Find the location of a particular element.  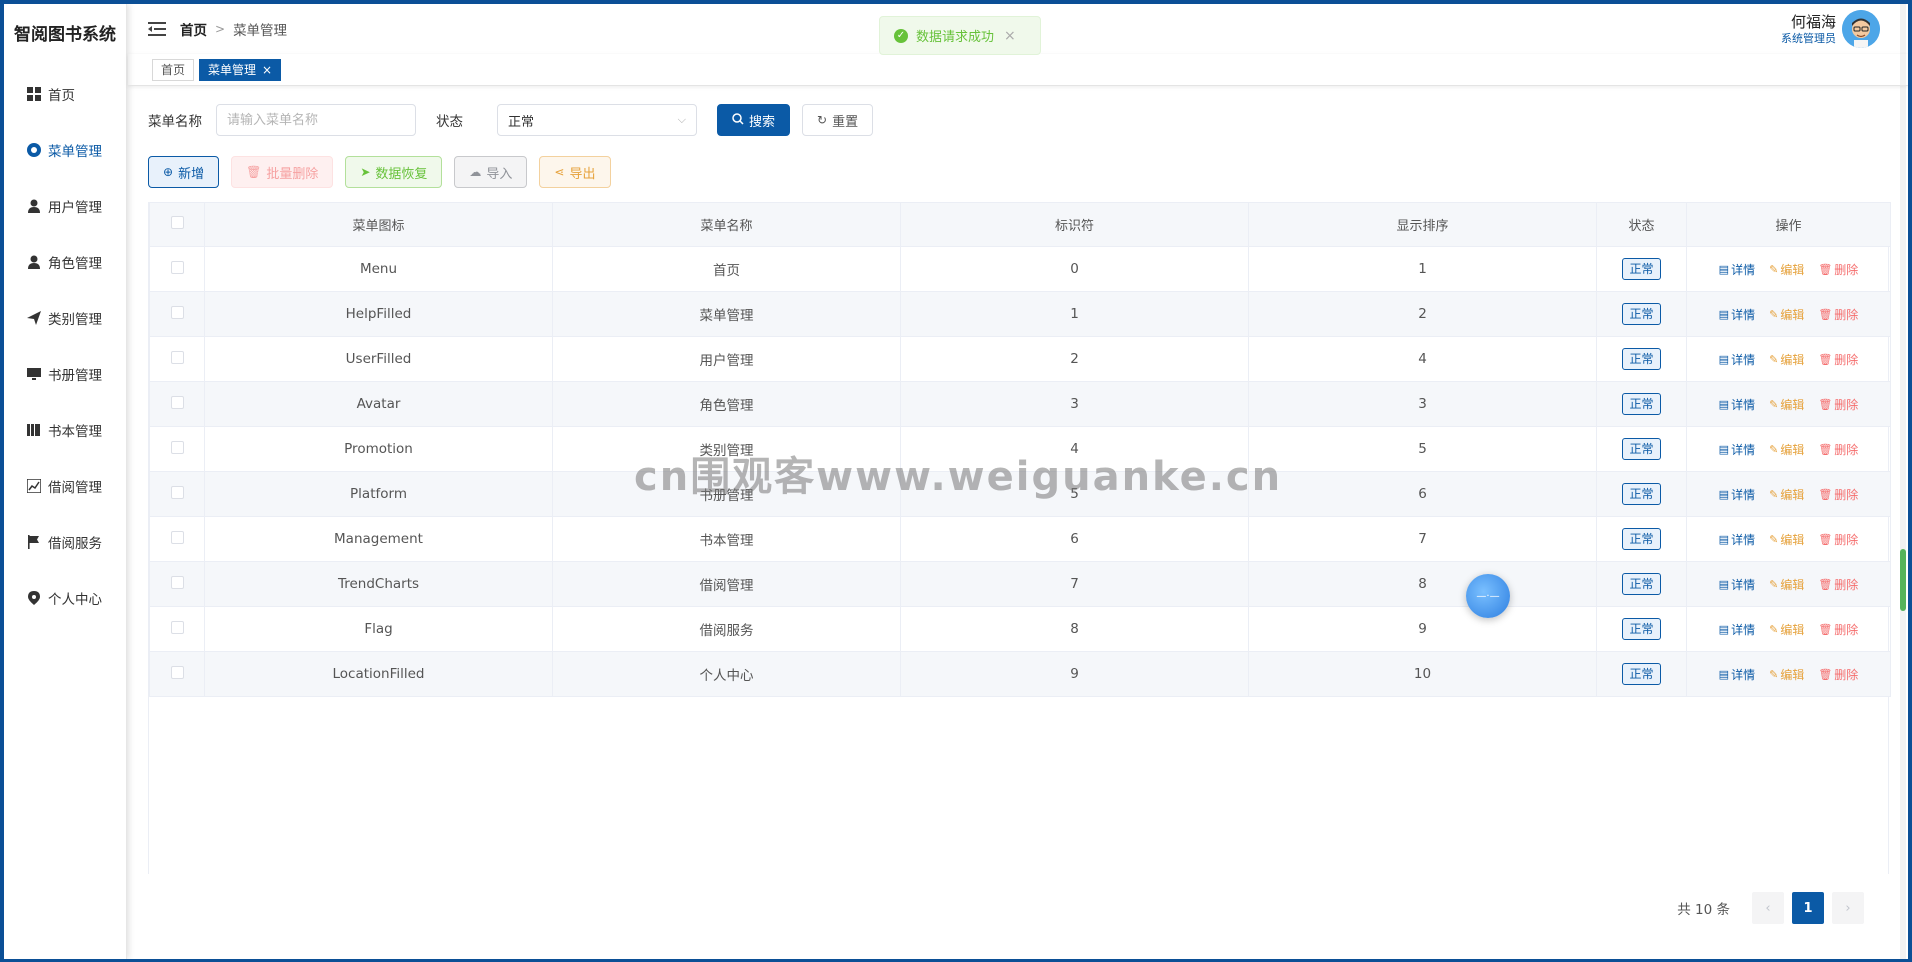

cell-actions: ▤ 详情 ✎ 编辑 🗑 删除 is located at coordinates (1788, 404).